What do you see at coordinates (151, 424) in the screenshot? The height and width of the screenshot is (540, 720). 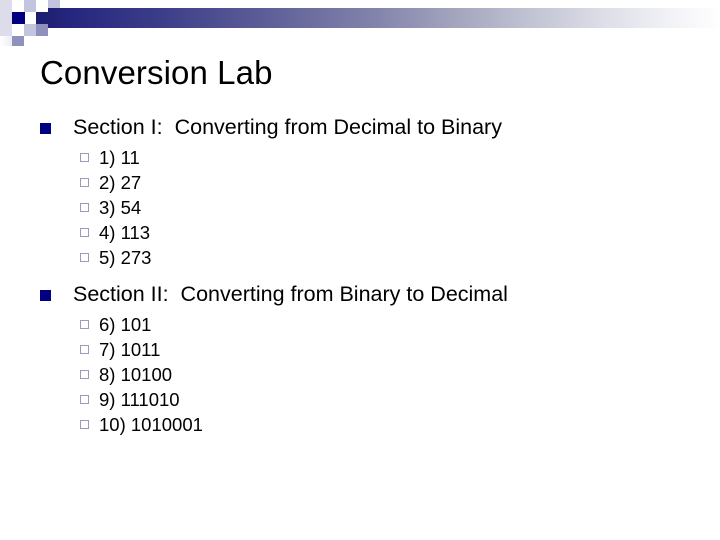 I see `list-item-label: 10) 1010001` at bounding box center [151, 424].